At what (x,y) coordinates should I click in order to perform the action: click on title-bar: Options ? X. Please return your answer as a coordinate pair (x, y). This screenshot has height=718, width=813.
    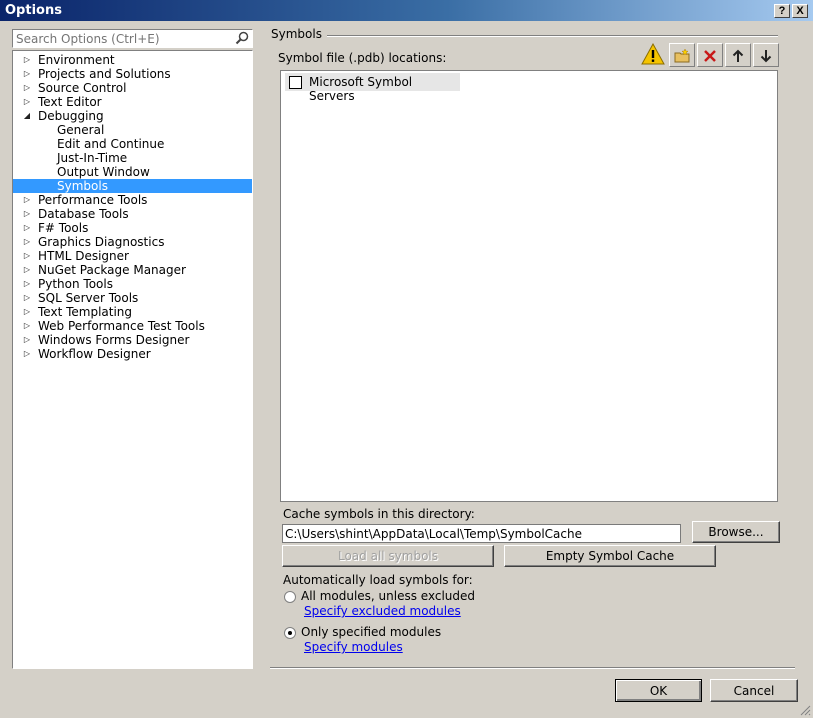
    Looking at the image, I should click on (406, 11).